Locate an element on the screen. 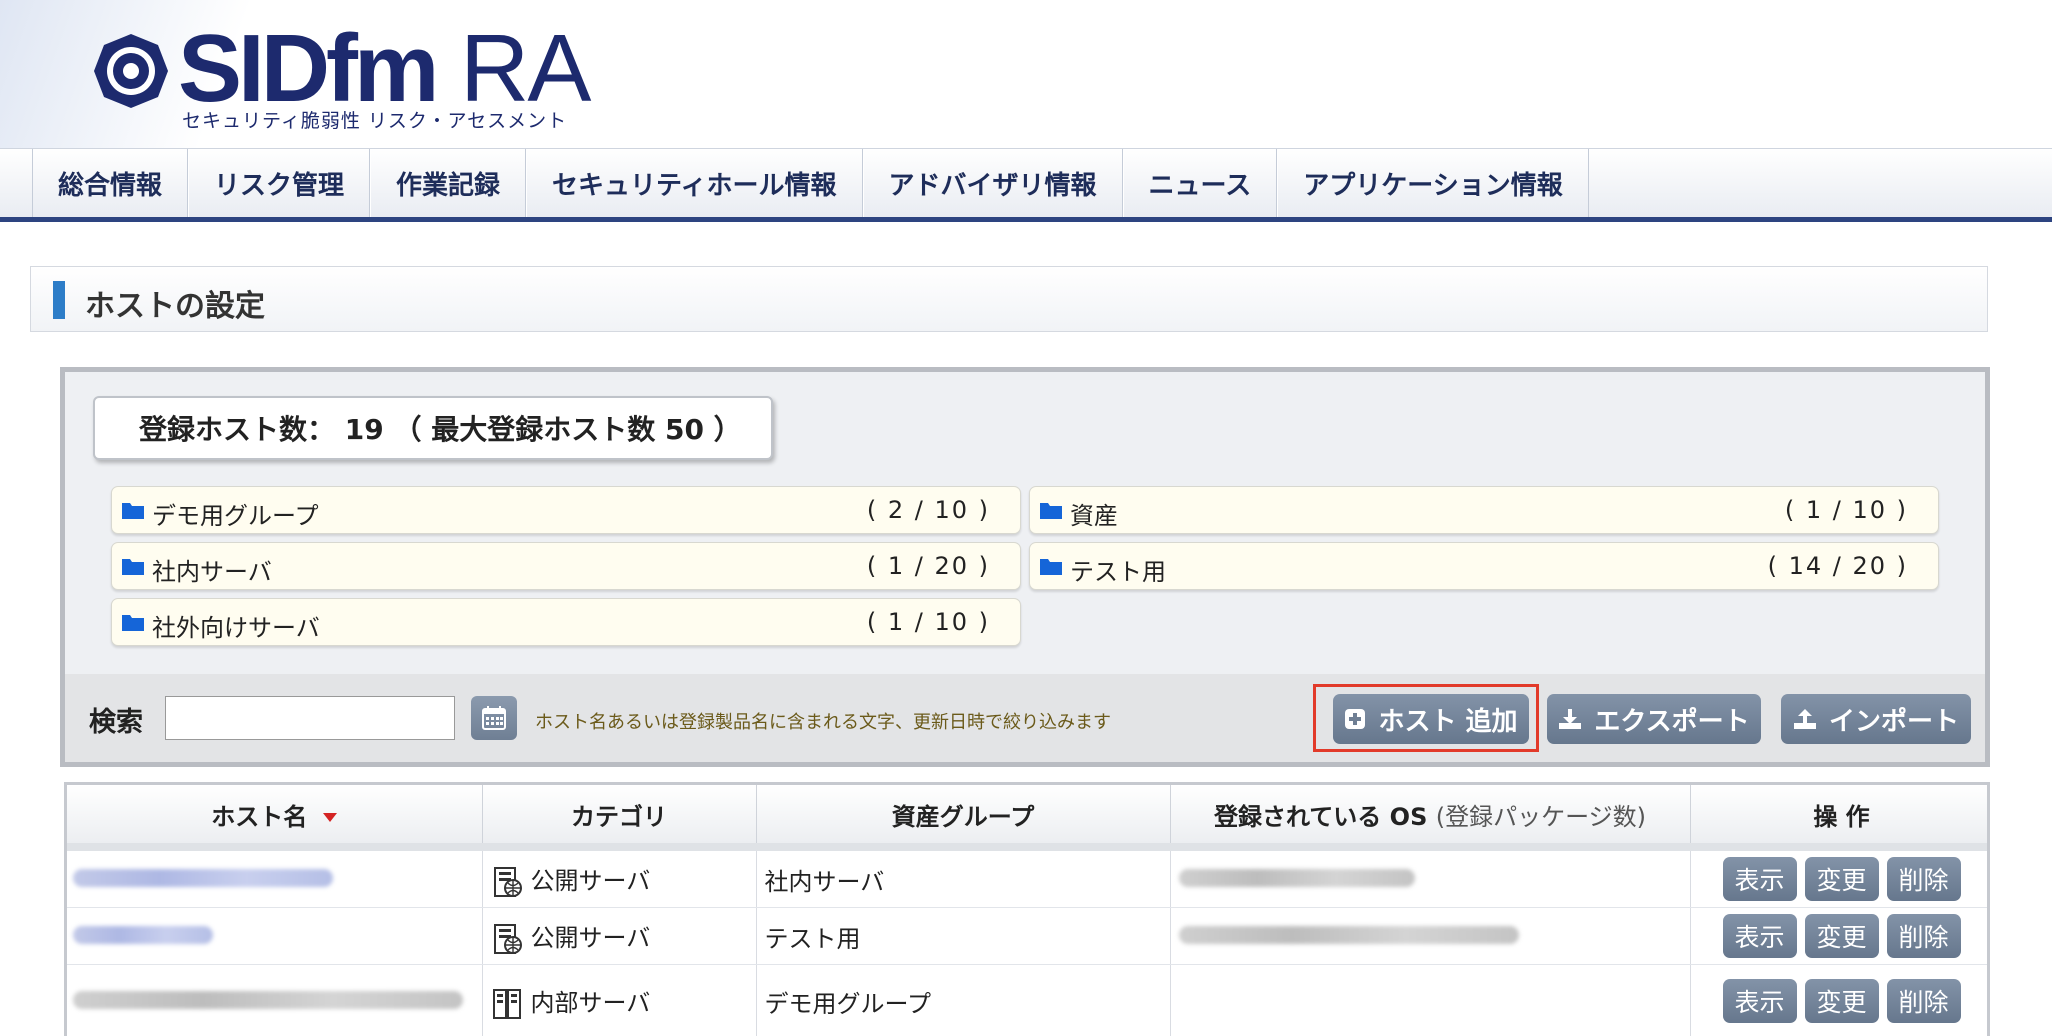 The image size is (2052, 1036). export-label: エクスポート is located at coordinates (1672, 721).